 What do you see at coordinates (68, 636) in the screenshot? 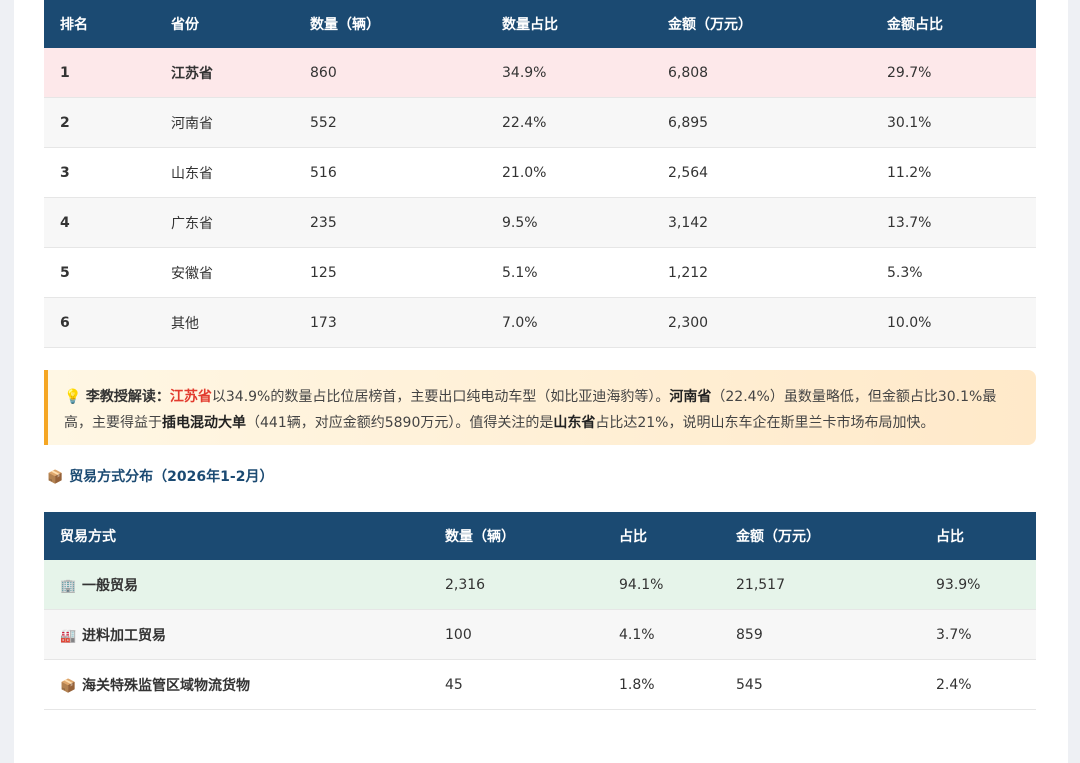
I see `factory-icon: 🏭` at bounding box center [68, 636].